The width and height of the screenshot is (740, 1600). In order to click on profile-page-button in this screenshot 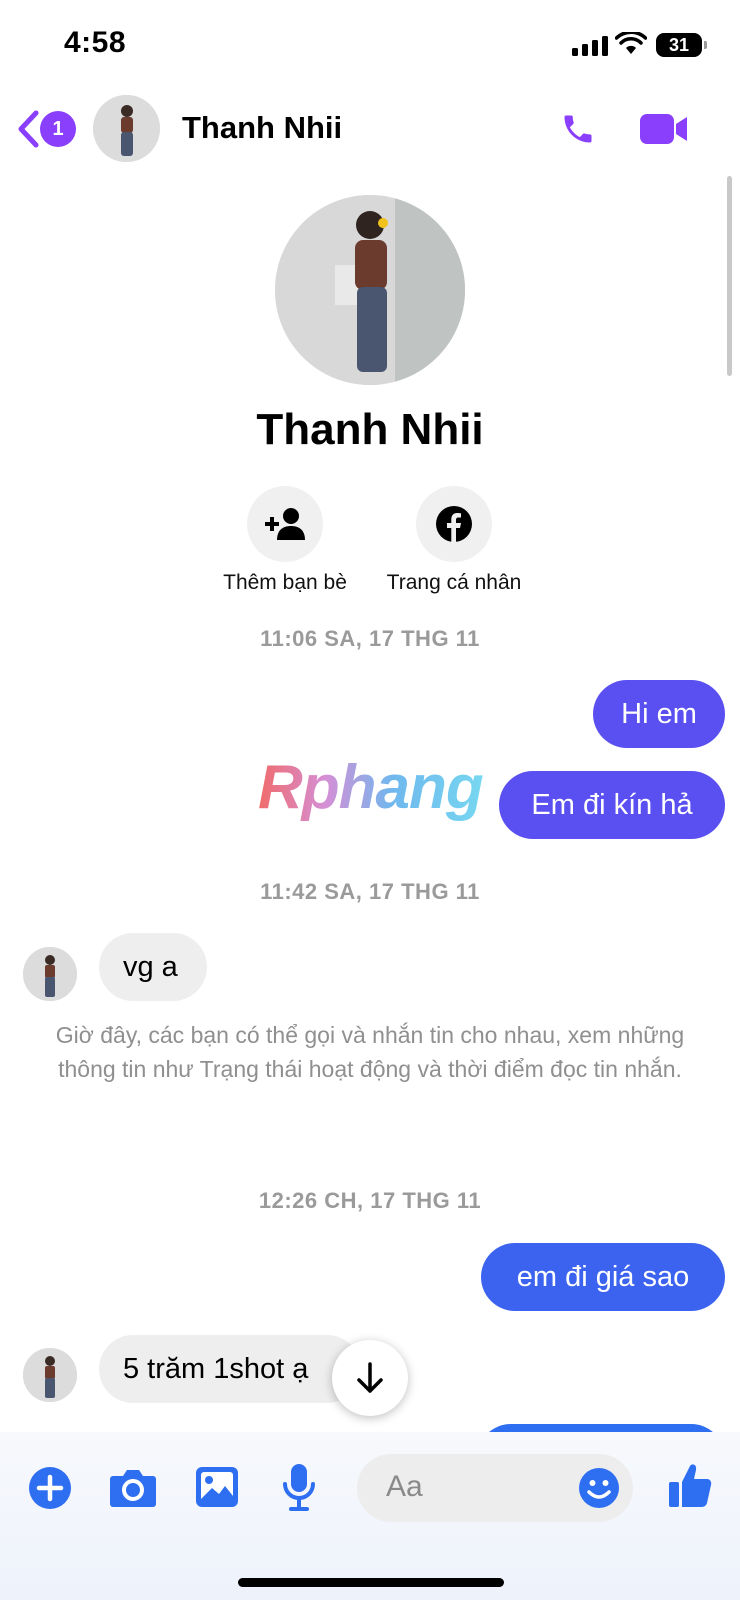, I will do `click(454, 524)`.